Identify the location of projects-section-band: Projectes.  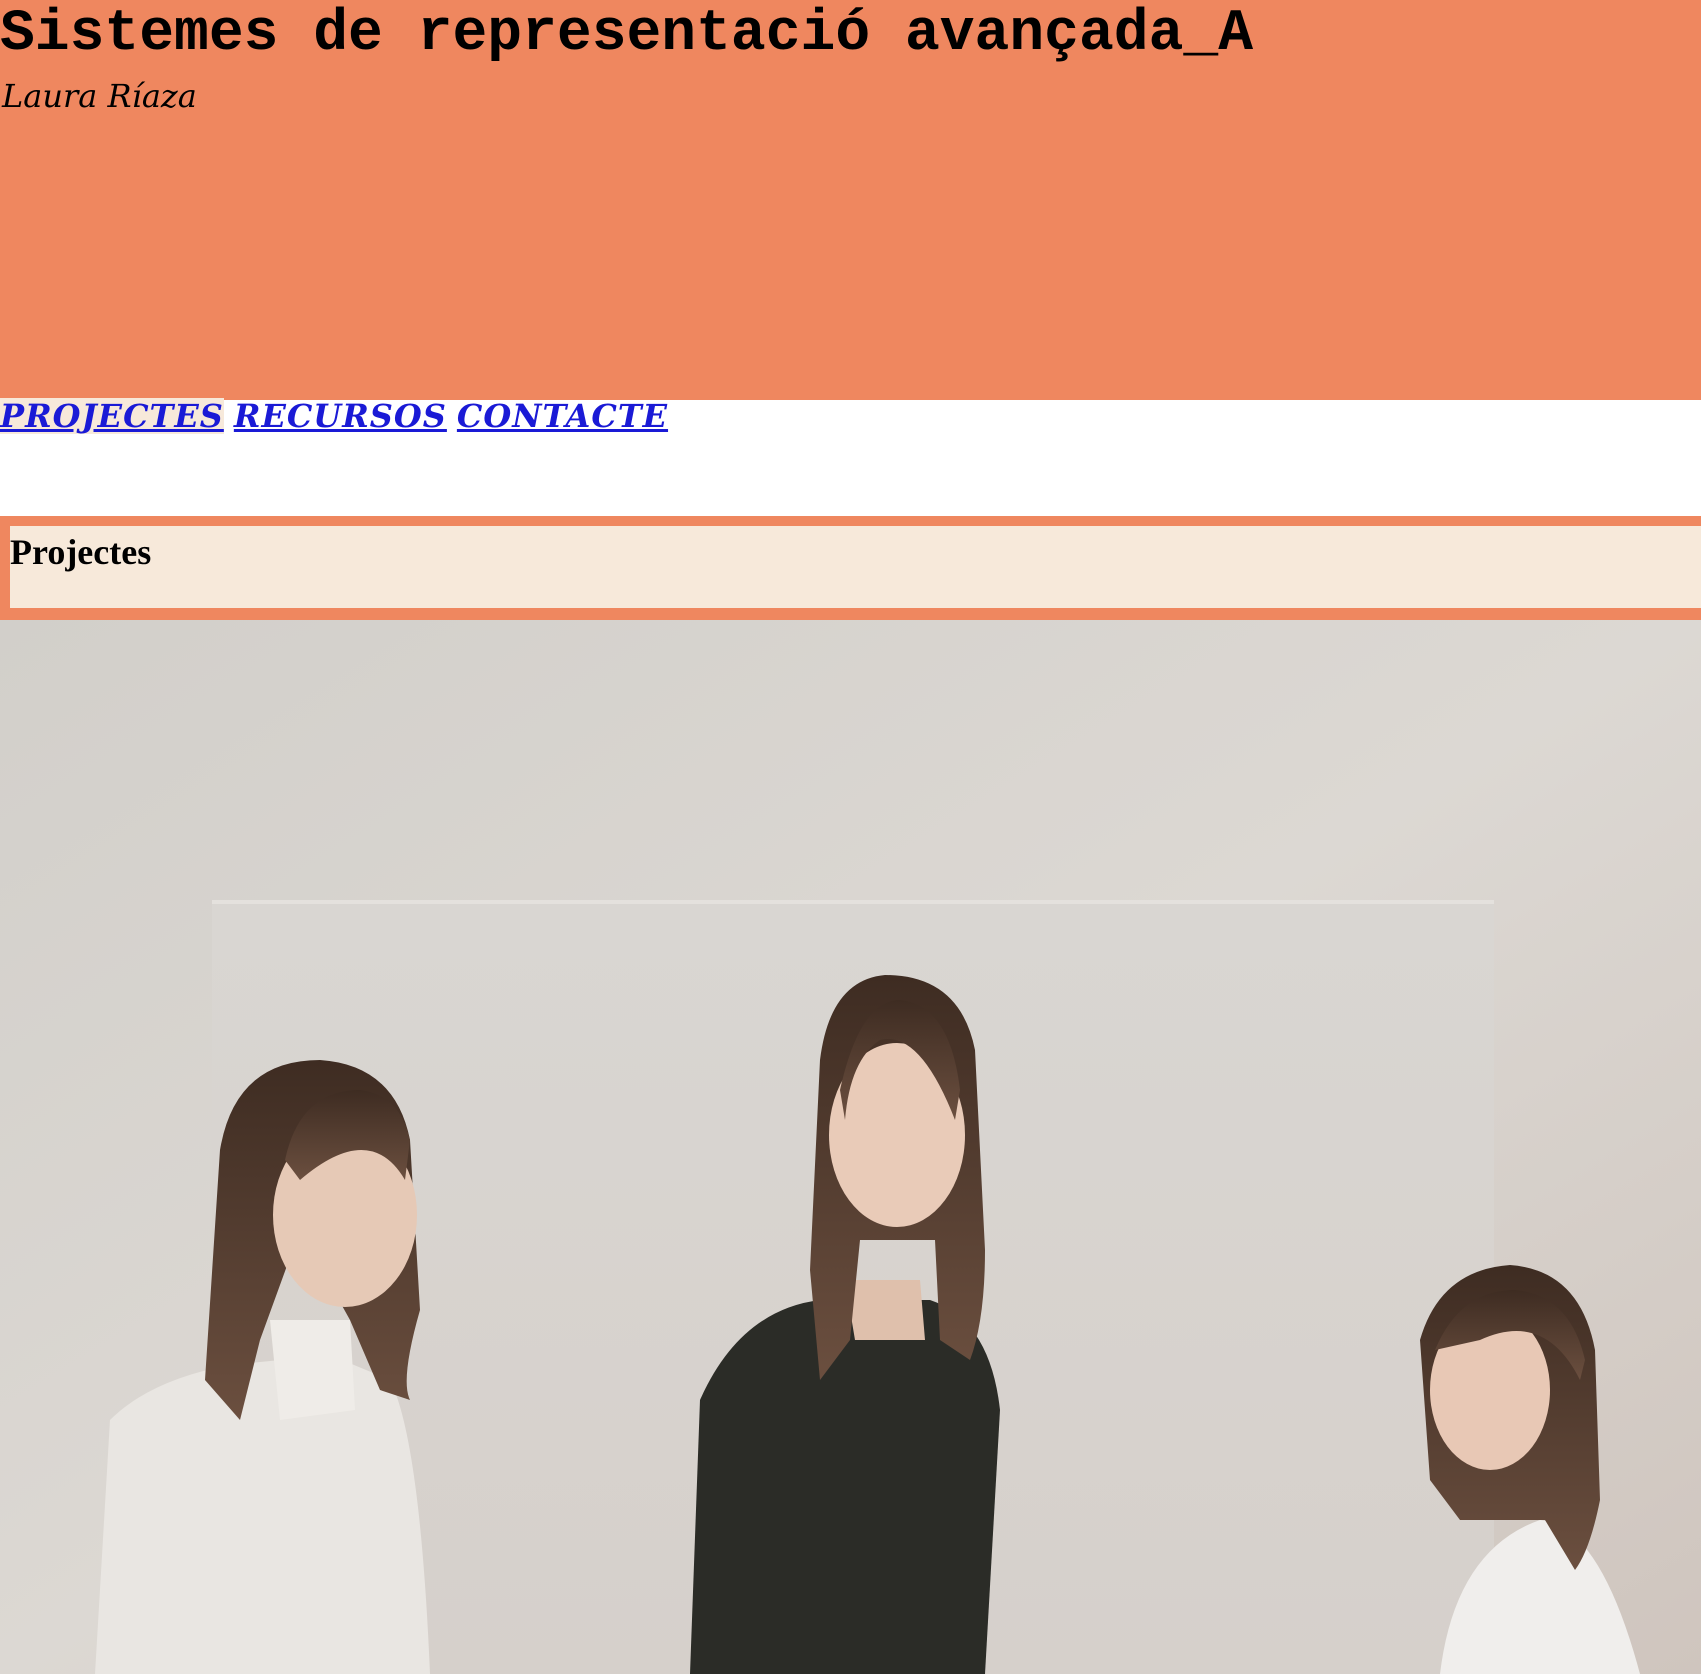
(850, 568).